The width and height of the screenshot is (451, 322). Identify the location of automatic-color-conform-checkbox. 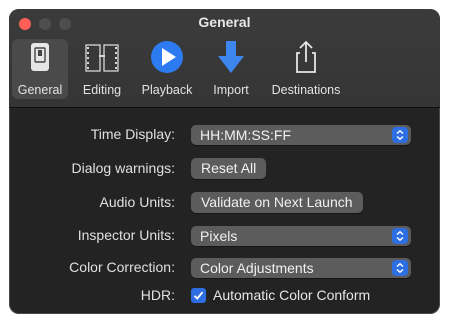
(198, 295).